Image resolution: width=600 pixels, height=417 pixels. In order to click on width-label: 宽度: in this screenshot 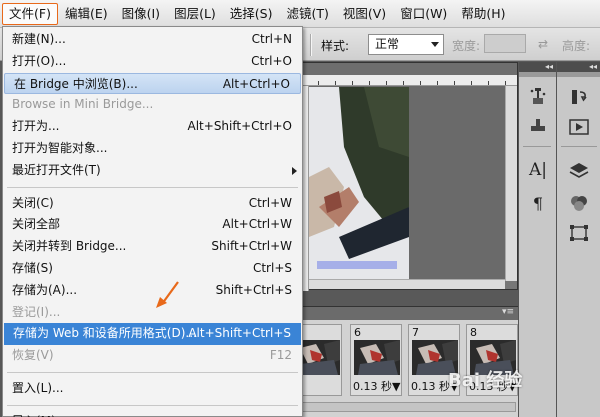, I will do `click(466, 46)`.